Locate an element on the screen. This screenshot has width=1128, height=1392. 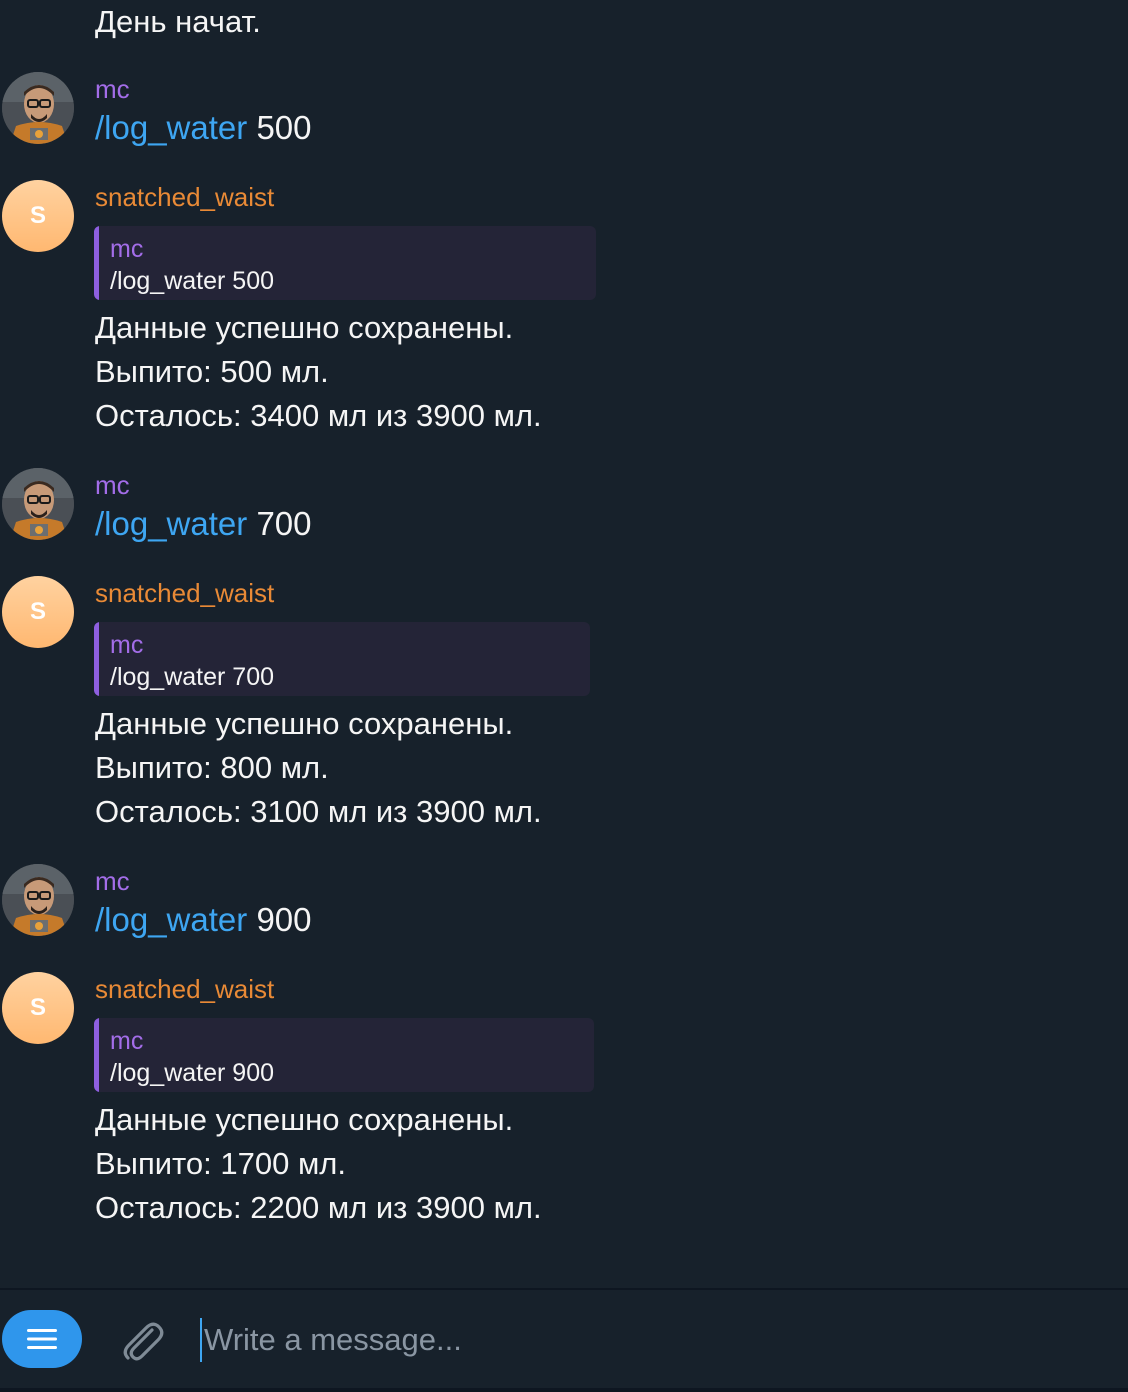
quote-text: /log_water 900 is located at coordinates (192, 1073).